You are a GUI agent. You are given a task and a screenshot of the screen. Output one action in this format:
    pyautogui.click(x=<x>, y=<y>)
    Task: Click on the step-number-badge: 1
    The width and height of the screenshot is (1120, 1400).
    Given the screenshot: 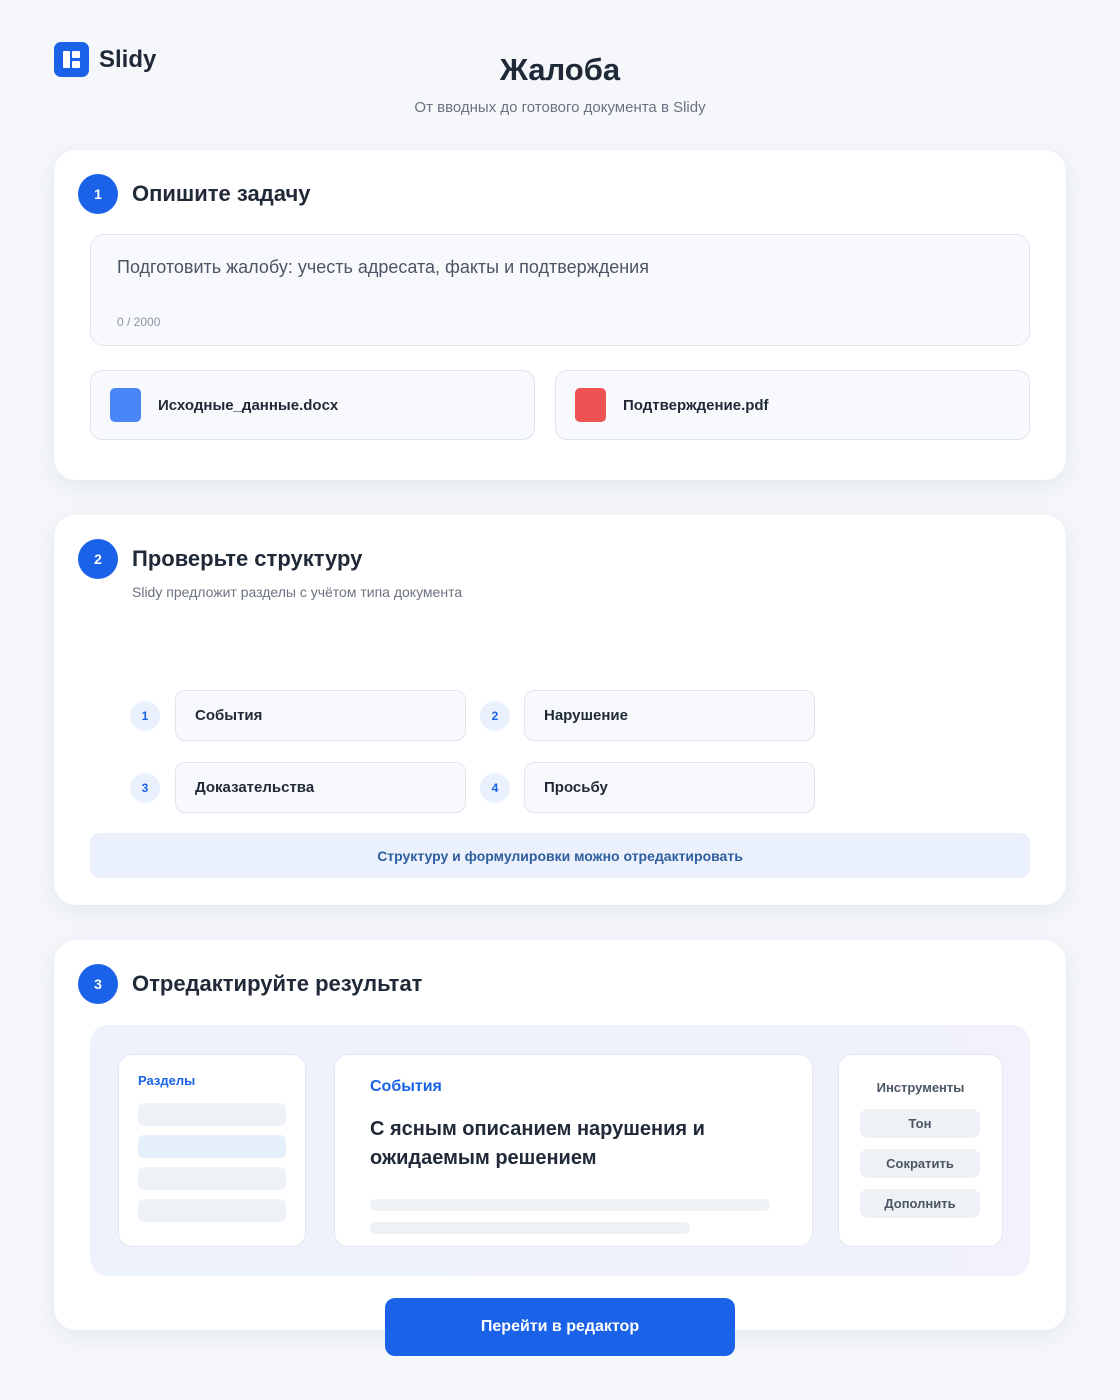 What is the action you would take?
    pyautogui.click(x=98, y=194)
    